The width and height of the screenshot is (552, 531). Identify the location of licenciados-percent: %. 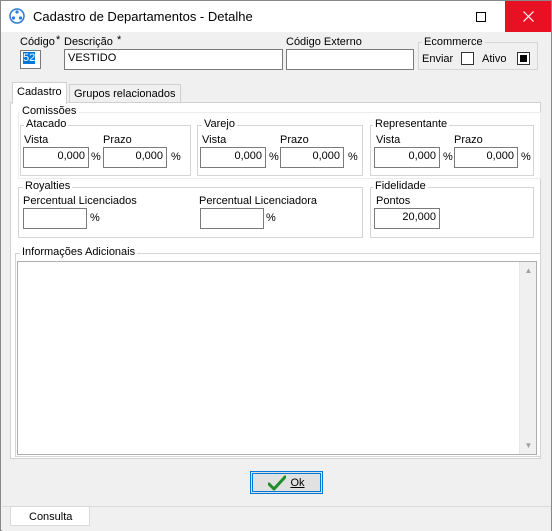
(95, 218).